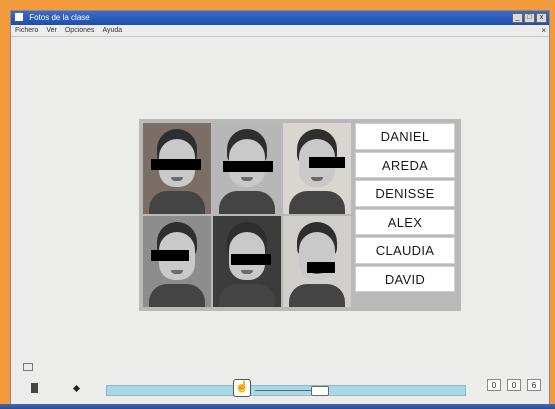  Describe the element at coordinates (277, 406) in the screenshot. I see `taskbar` at that location.